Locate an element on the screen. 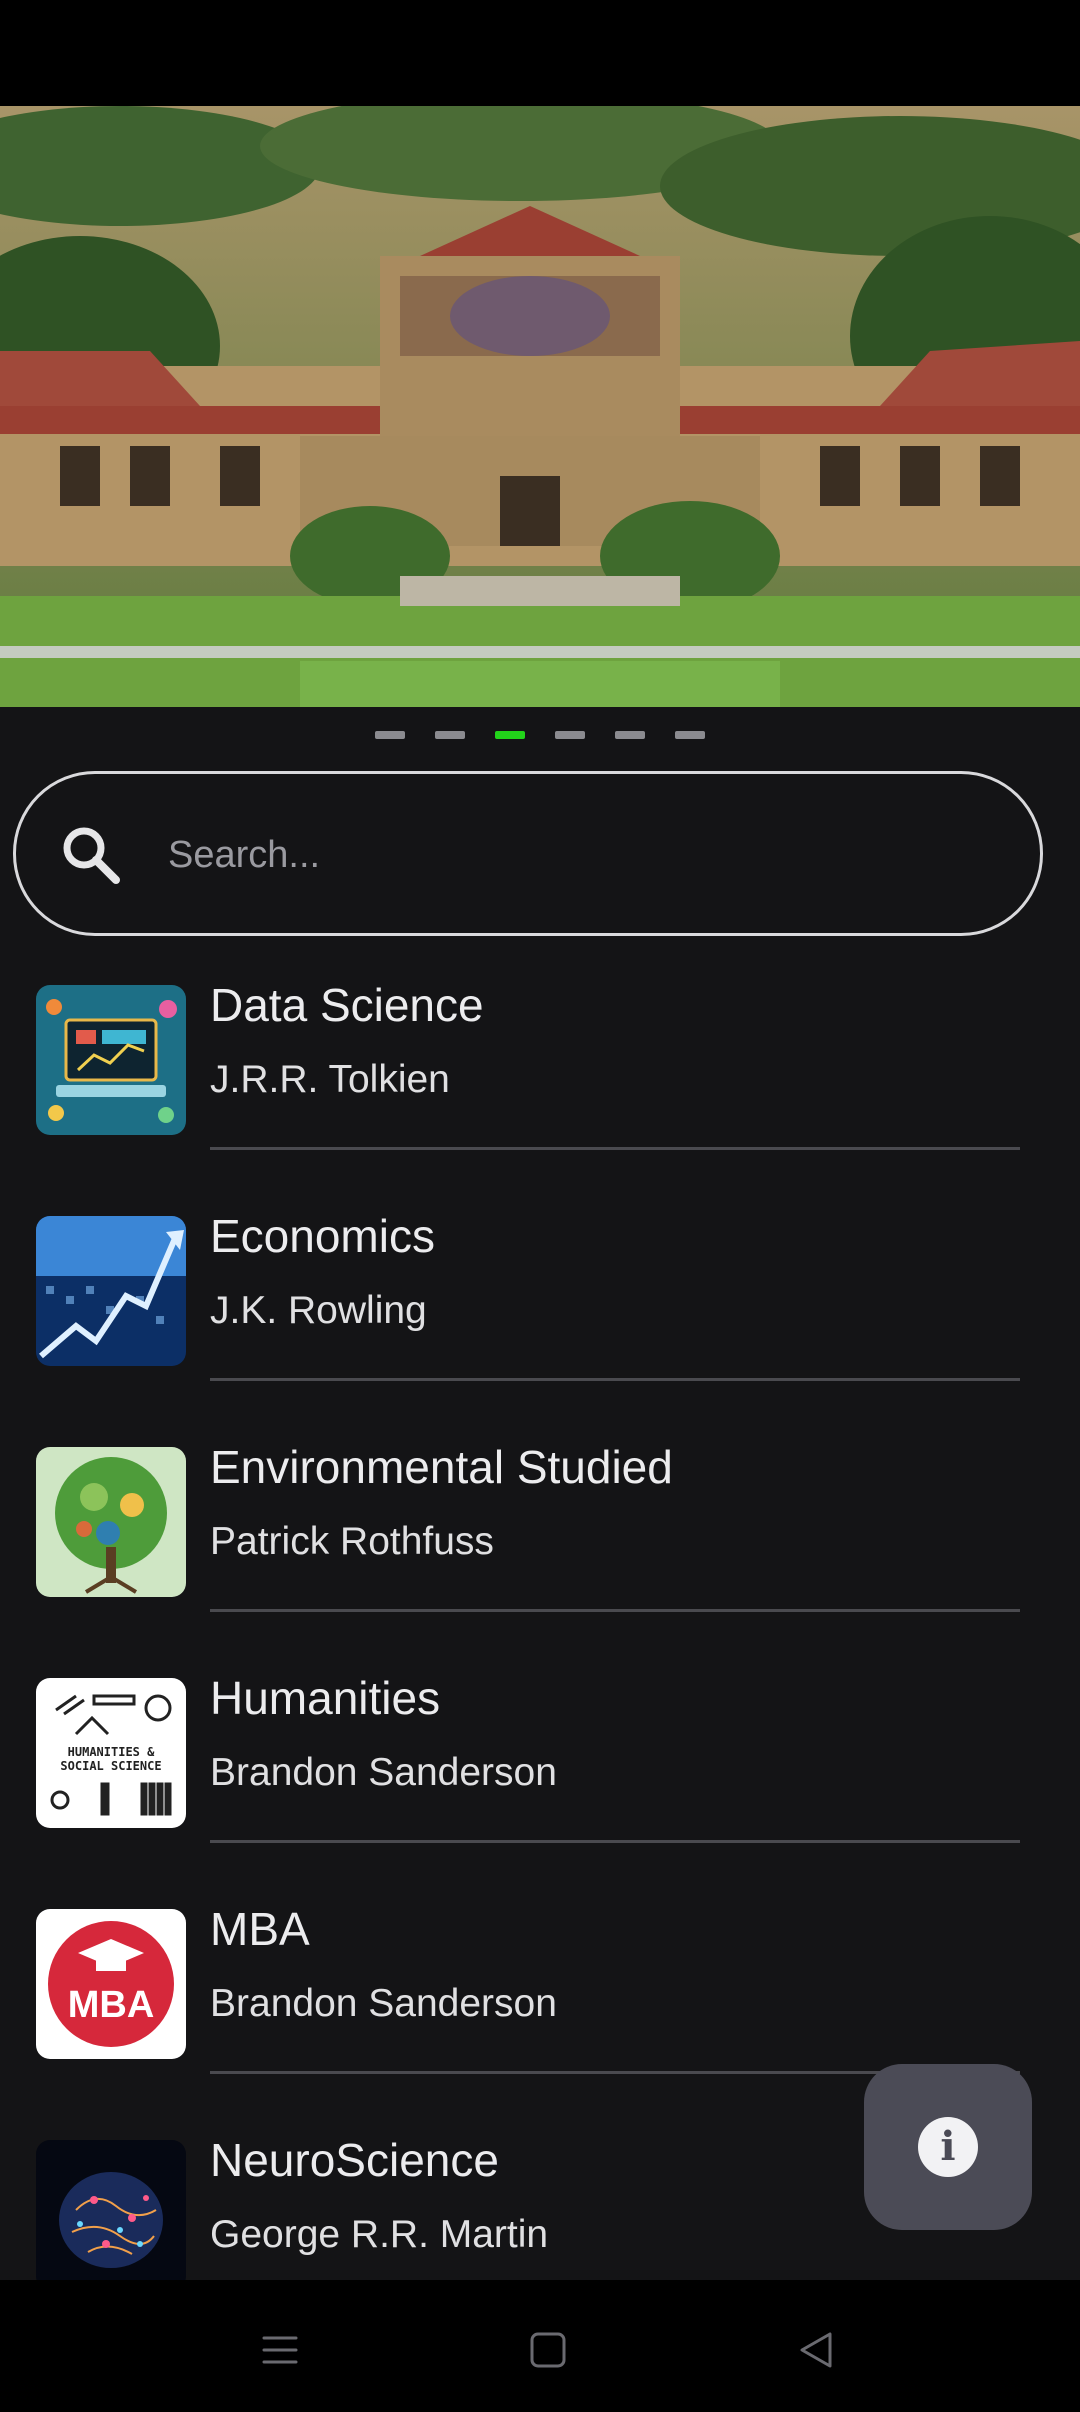 Image resolution: width=1080 pixels, height=2412 pixels. data-science-thumbnail is located at coordinates (111, 1060).